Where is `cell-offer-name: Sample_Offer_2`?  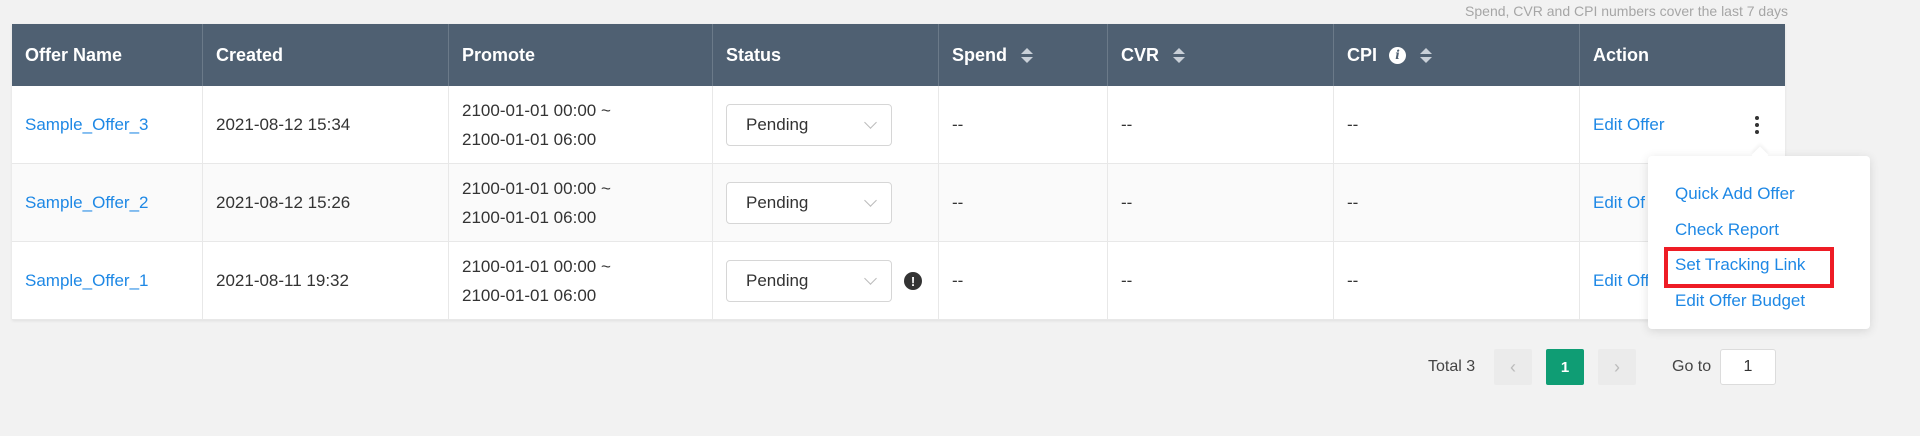 cell-offer-name: Sample_Offer_2 is located at coordinates (107, 203).